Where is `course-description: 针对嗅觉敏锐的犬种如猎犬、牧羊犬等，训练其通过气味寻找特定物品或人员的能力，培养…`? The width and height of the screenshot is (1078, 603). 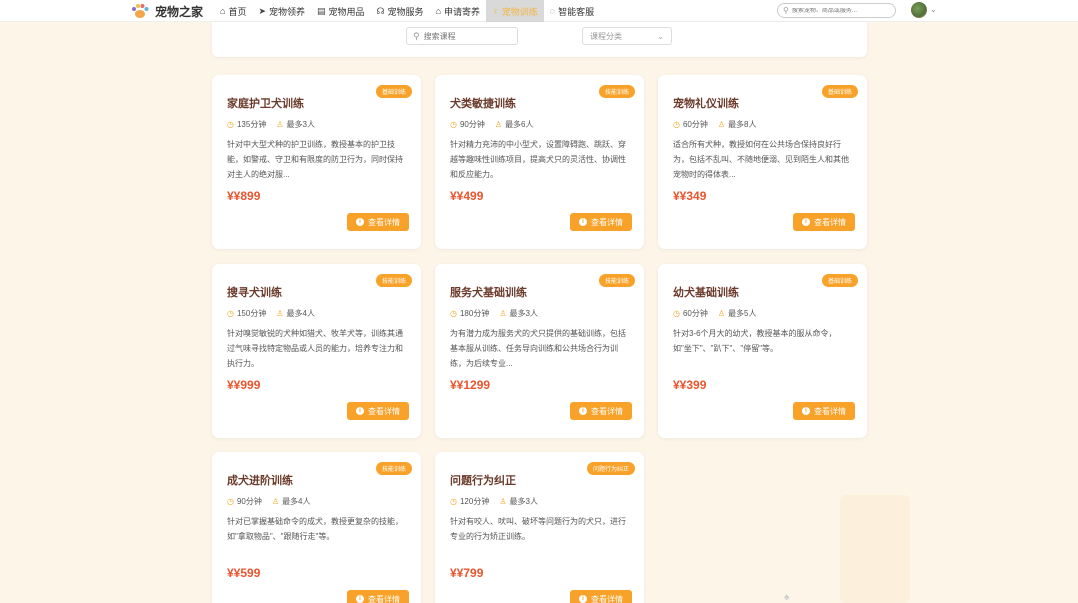
course-description: 针对嗅觉敏锐的犬种如猎犬、牧羊犬等，训练其通过气味寻找特定物品或人员的能力，培养… is located at coordinates (315, 348).